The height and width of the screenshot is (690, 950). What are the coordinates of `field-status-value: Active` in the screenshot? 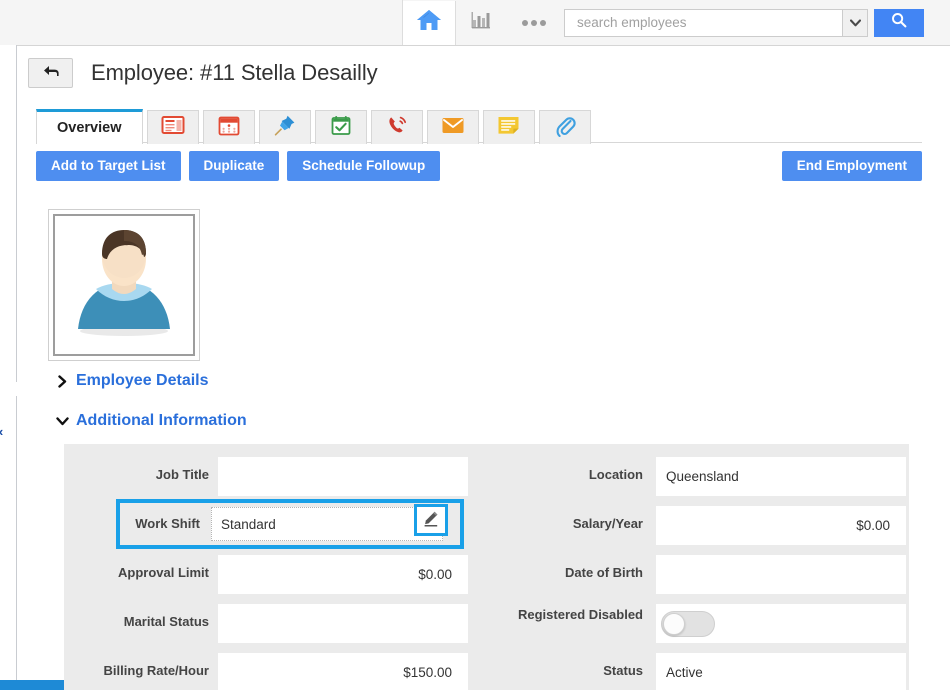 It's located at (781, 671).